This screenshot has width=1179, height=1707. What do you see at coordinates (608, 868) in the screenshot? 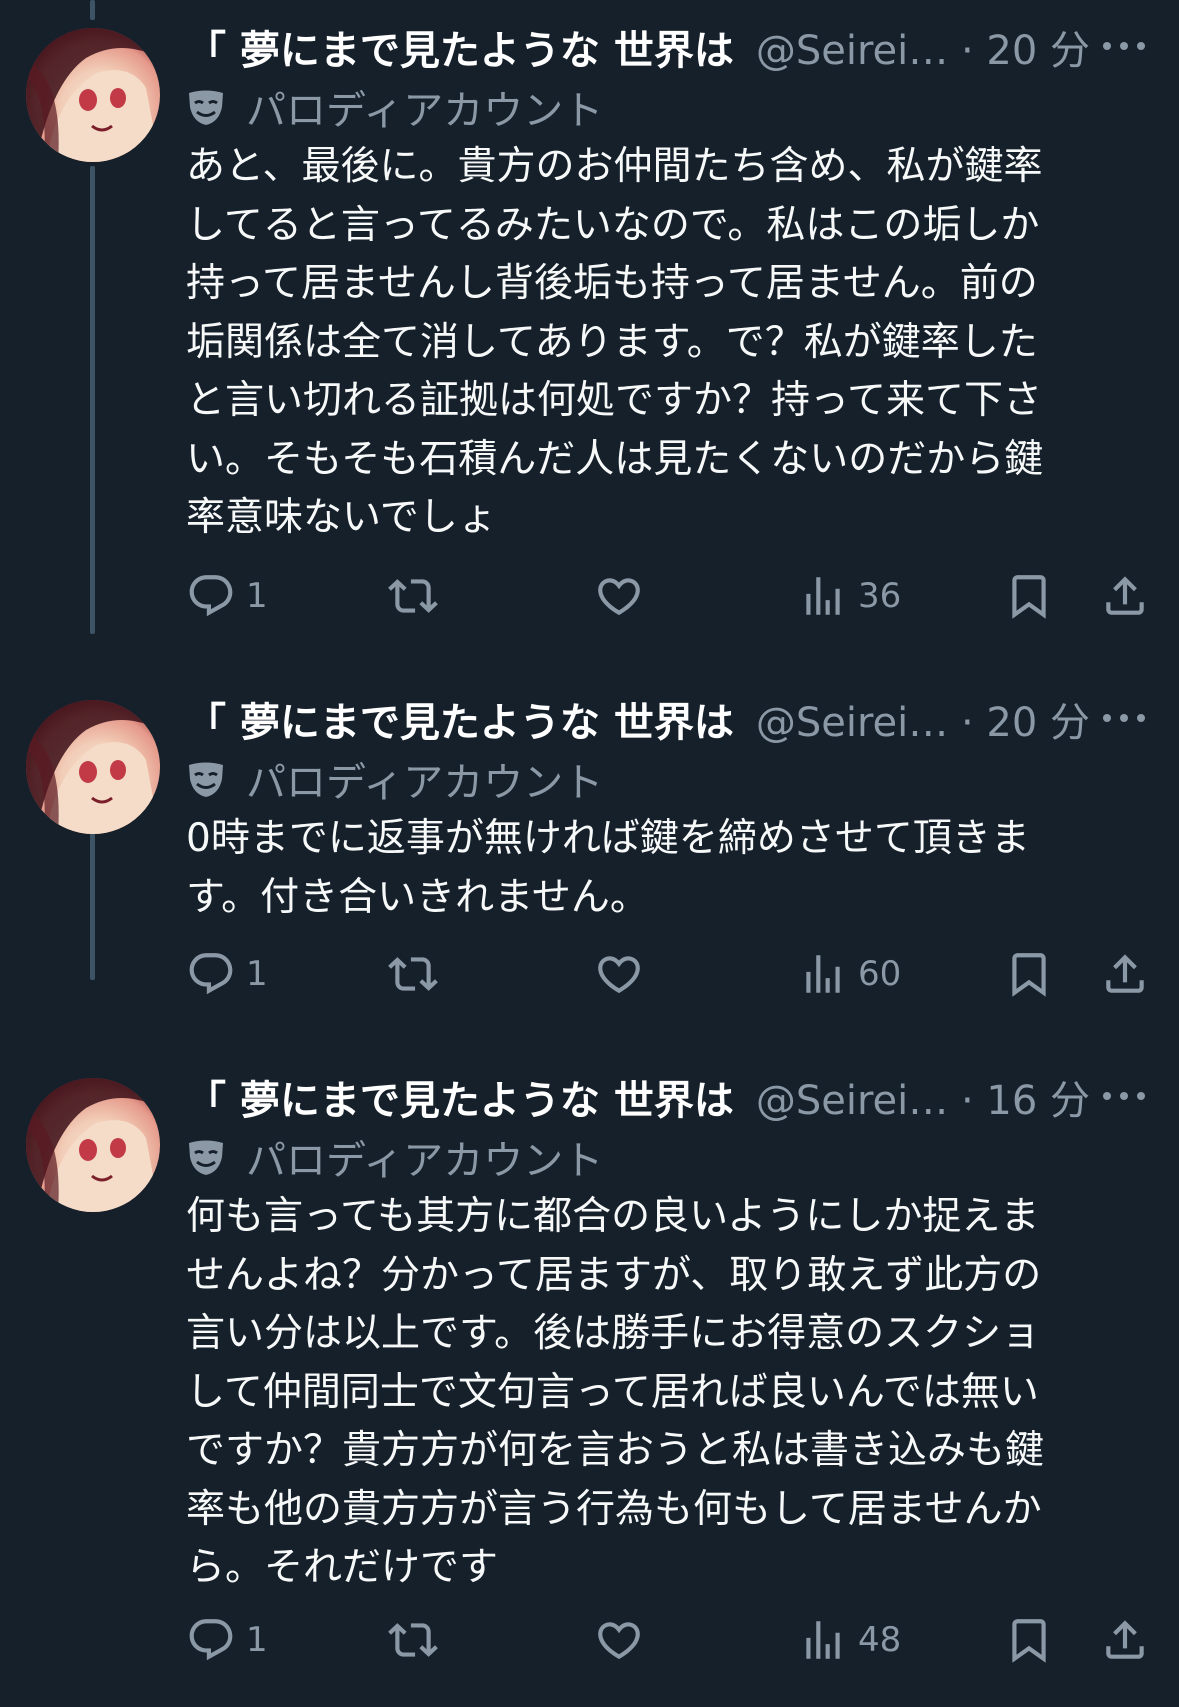
I see `tweet-text: 0時までに返事が無ければ鍵を締めさせて頂きま す。付き合いきれません。` at bounding box center [608, 868].